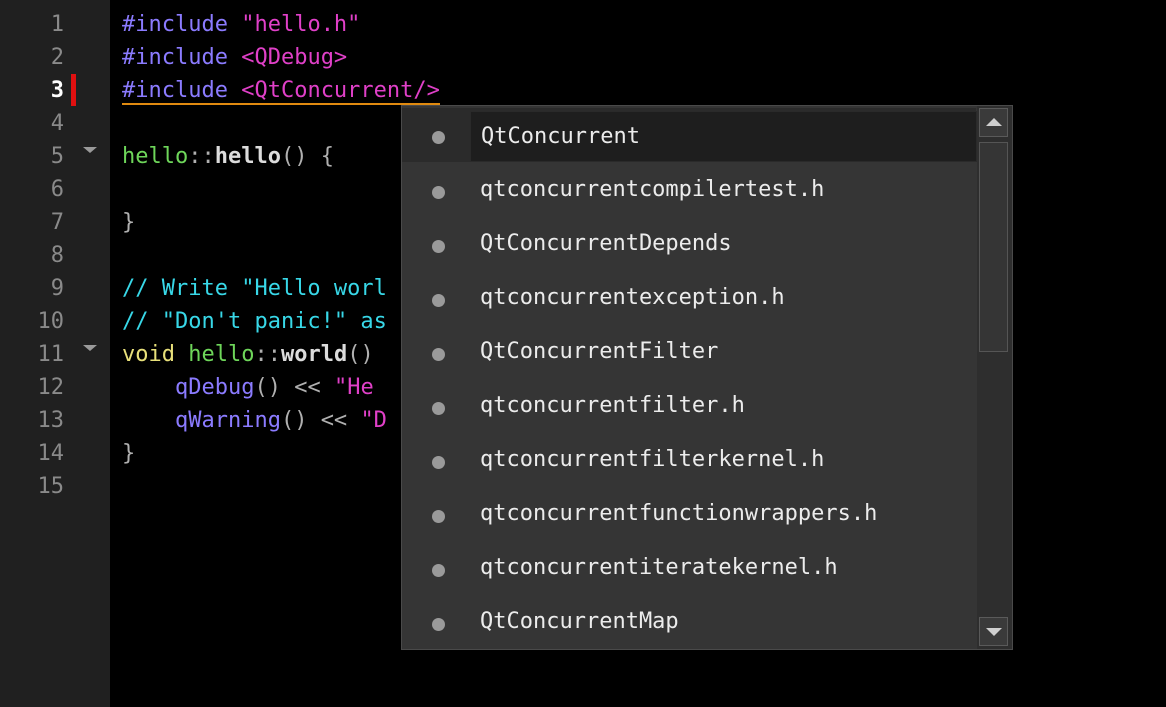 This screenshot has width=1166, height=707. What do you see at coordinates (373, 420) in the screenshot?
I see `string-literal: "D` at bounding box center [373, 420].